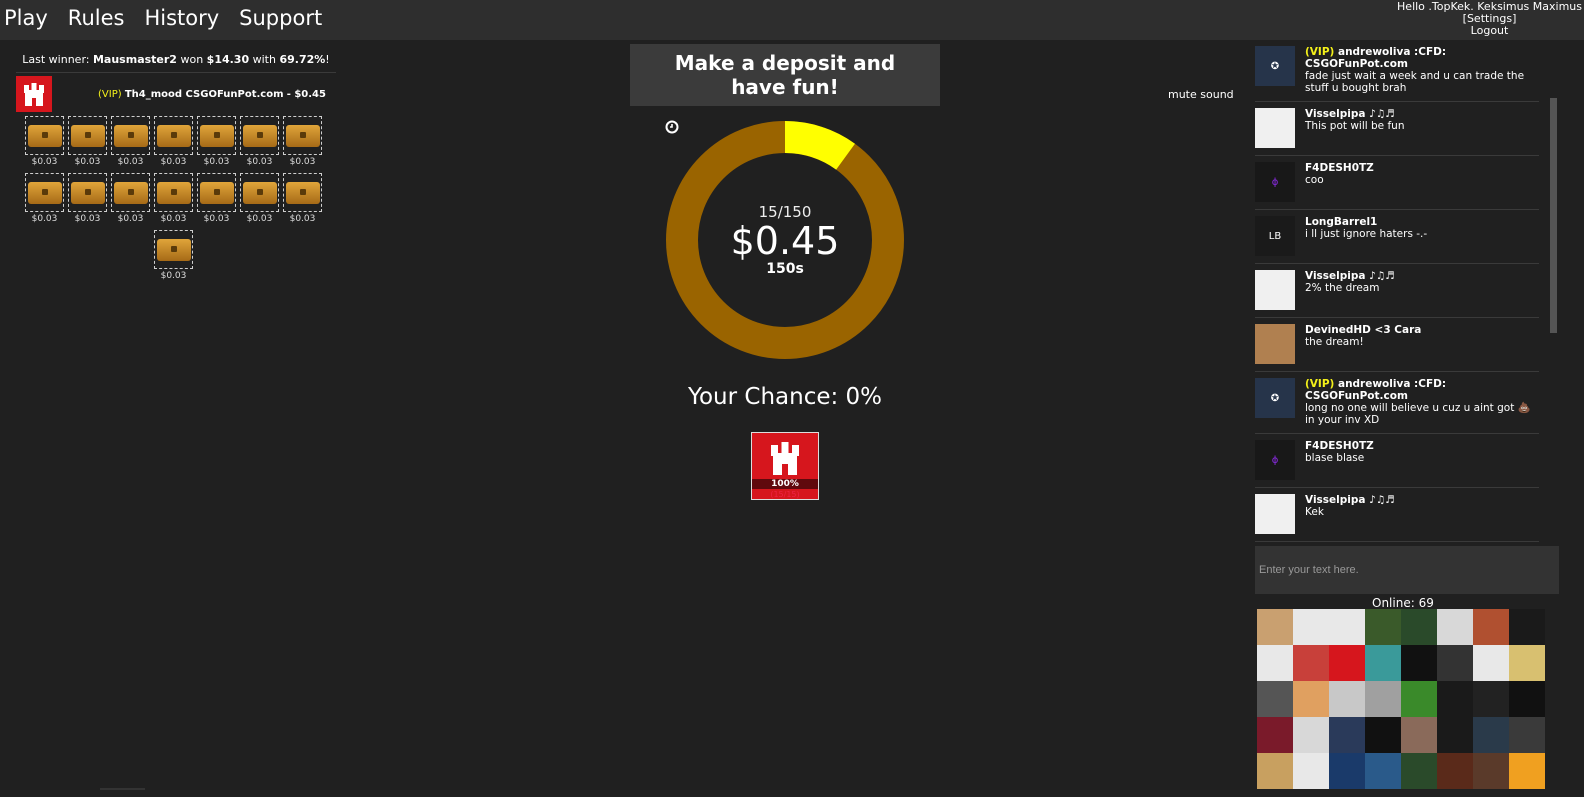 The width and height of the screenshot is (1584, 797). Describe the element at coordinates (1201, 94) in the screenshot. I see `mute-sound-link: mute sound` at that location.